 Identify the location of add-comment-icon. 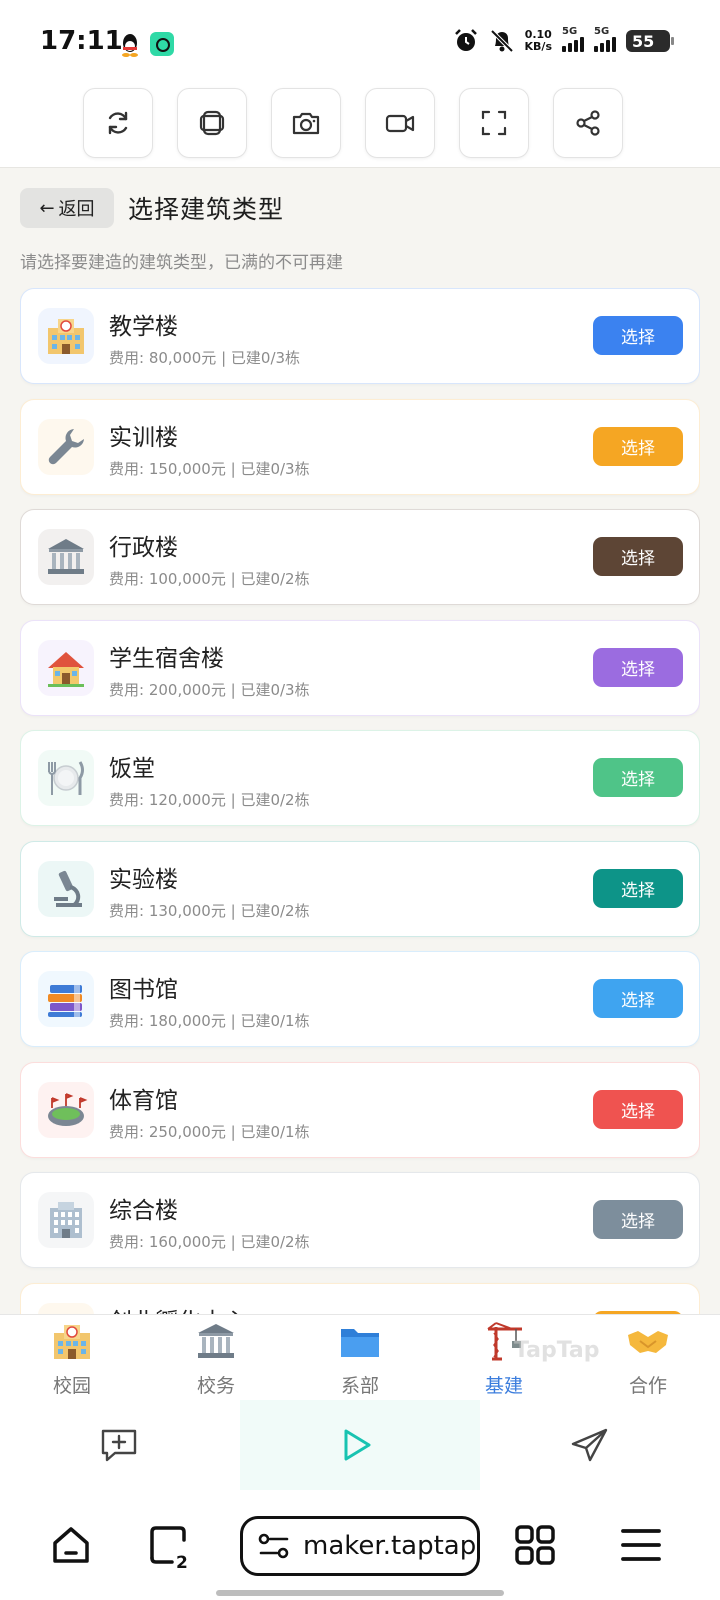
(119, 1445).